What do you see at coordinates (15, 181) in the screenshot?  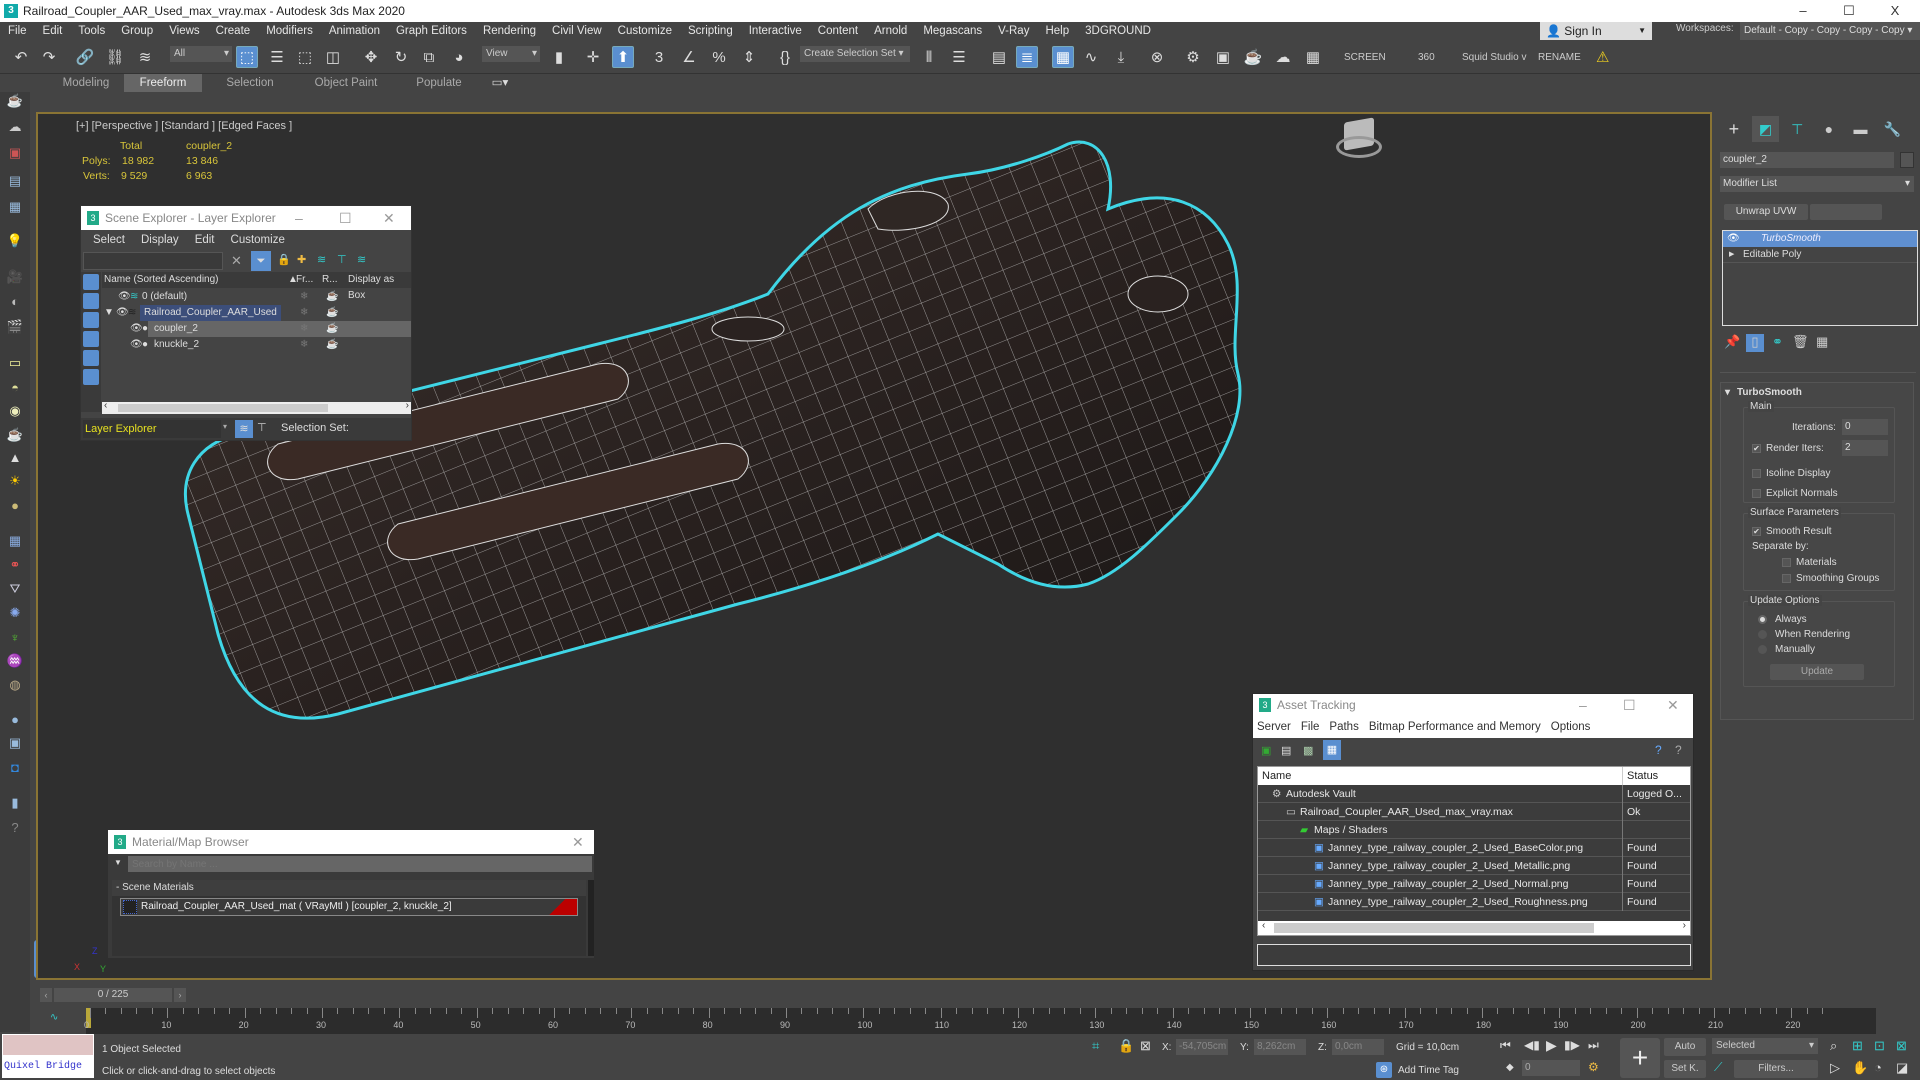 I see `list-panel-icon: ▤` at bounding box center [15, 181].